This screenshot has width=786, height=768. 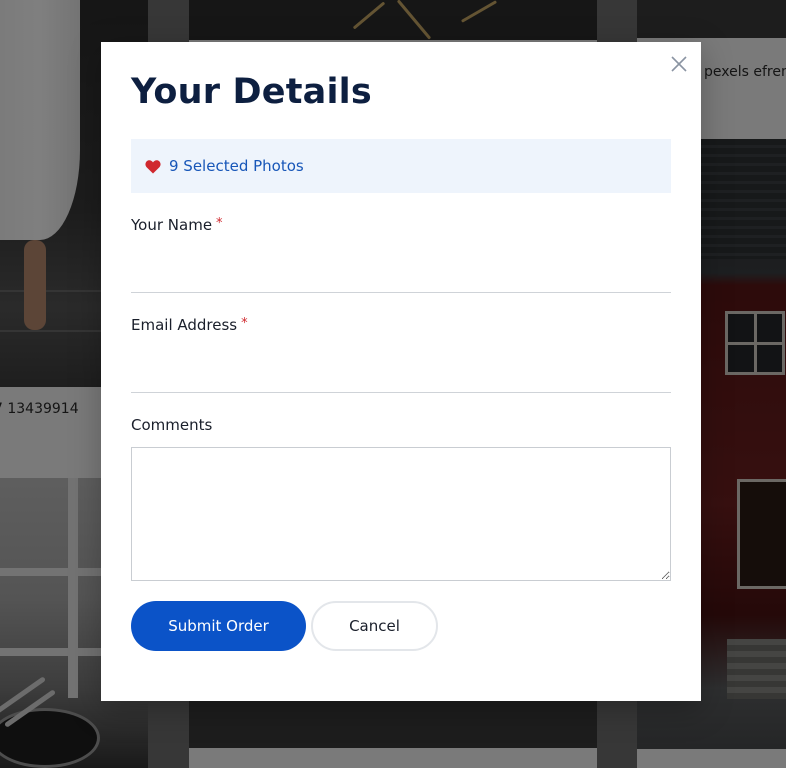 What do you see at coordinates (401, 368) in the screenshot?
I see `email-input` at bounding box center [401, 368].